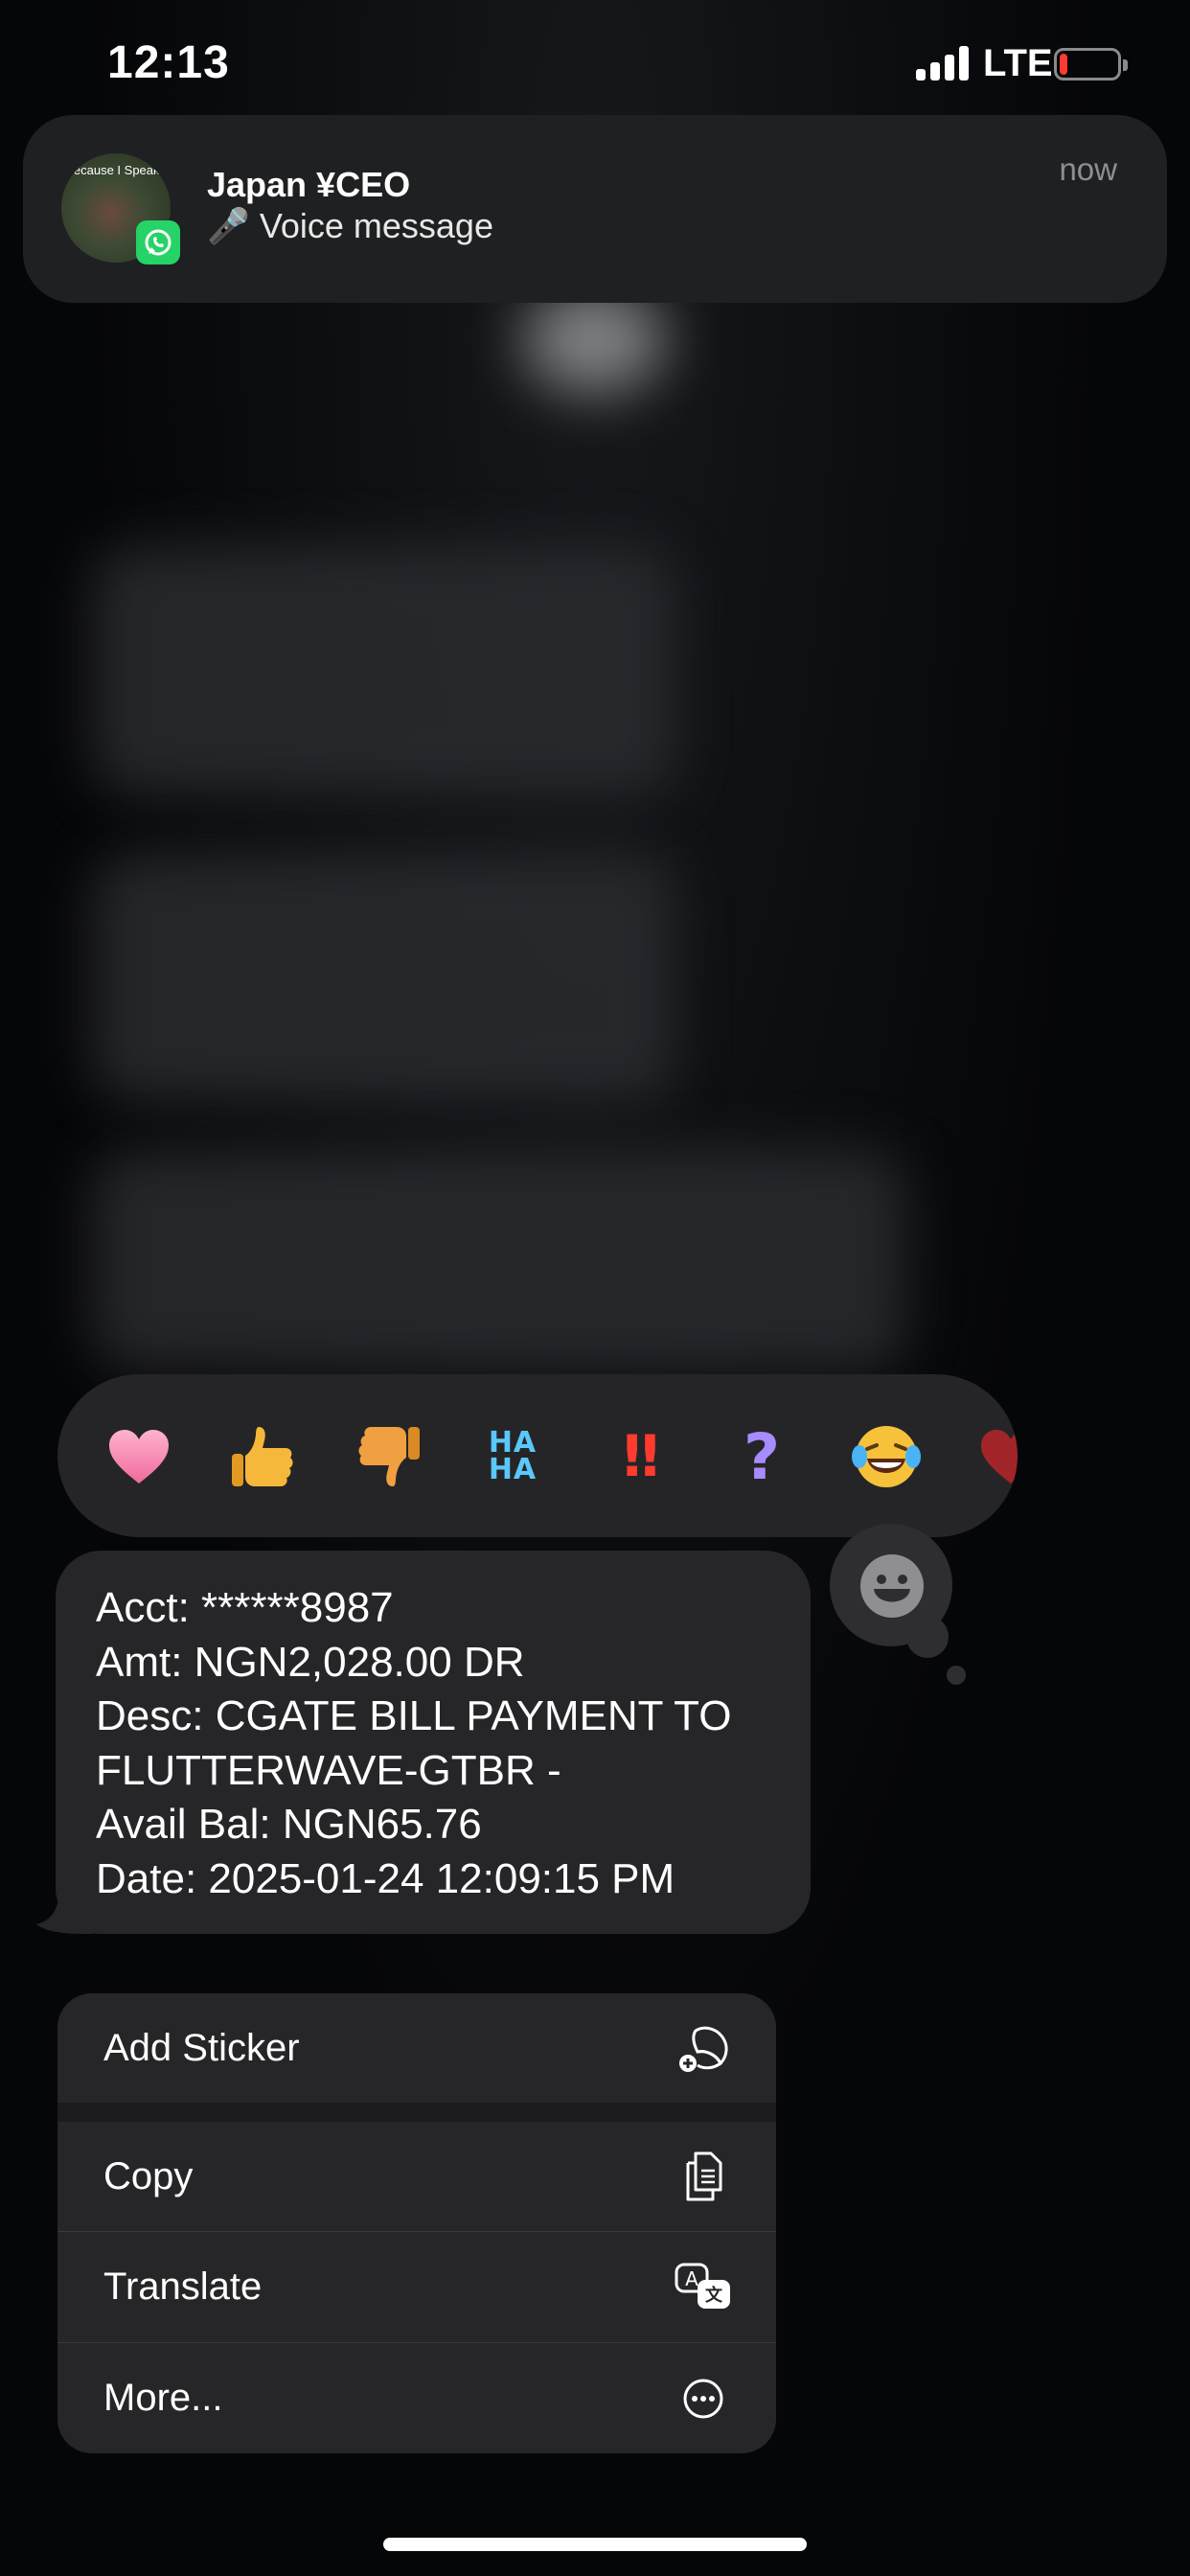  Describe the element at coordinates (417, 2176) in the screenshot. I see `menu-item-copy: Copy` at that location.